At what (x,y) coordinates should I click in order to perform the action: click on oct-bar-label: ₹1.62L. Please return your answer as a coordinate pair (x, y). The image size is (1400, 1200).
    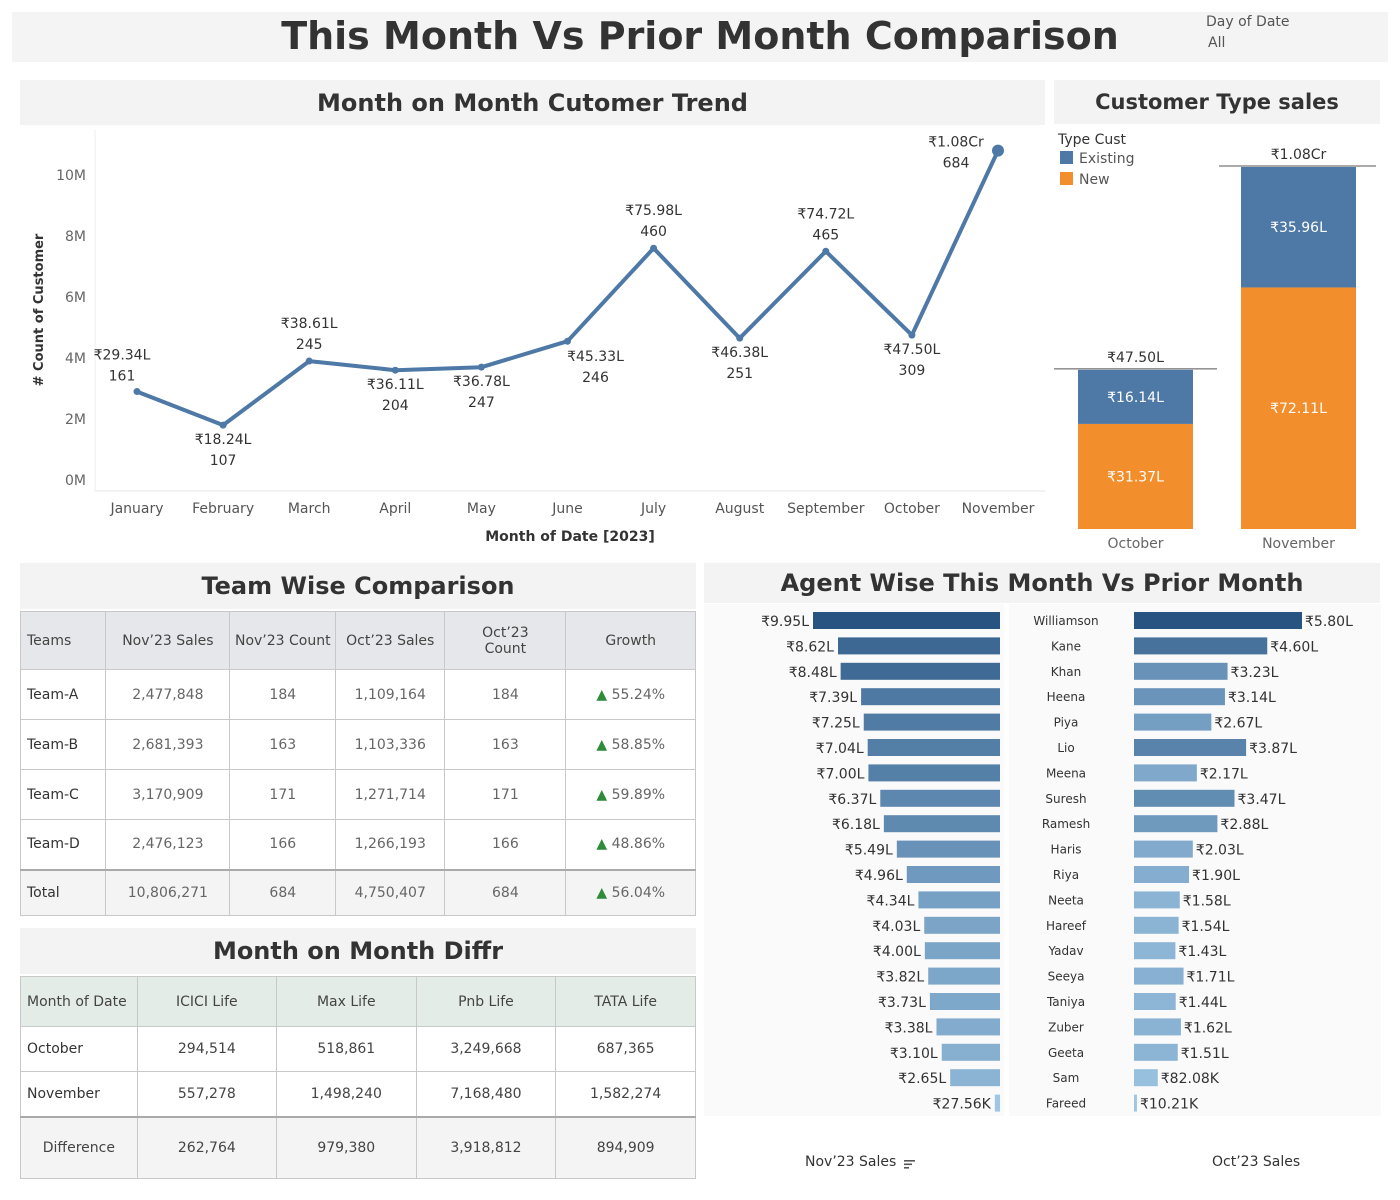
    Looking at the image, I should click on (1208, 1028).